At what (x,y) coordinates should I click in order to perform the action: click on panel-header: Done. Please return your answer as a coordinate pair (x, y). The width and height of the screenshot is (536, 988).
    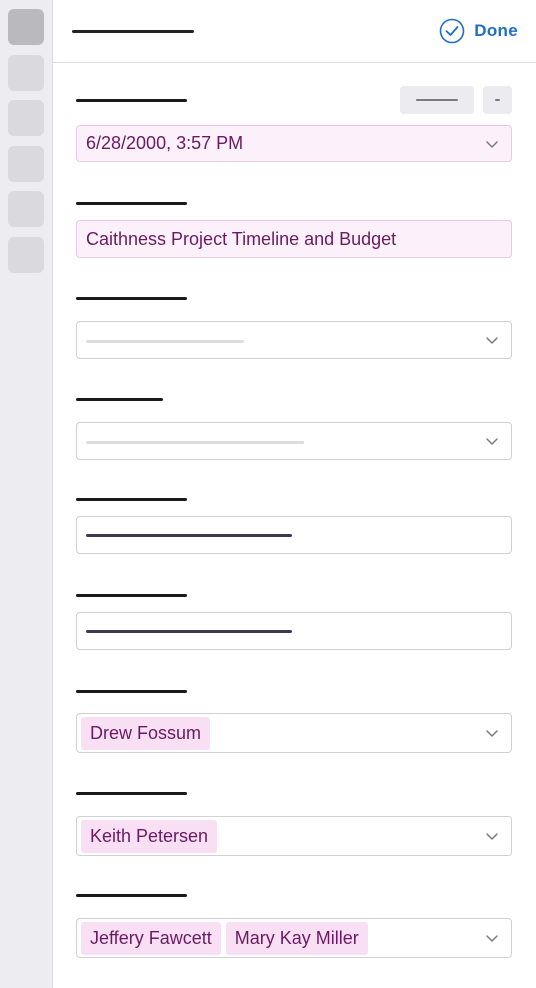
    Looking at the image, I should click on (294, 31).